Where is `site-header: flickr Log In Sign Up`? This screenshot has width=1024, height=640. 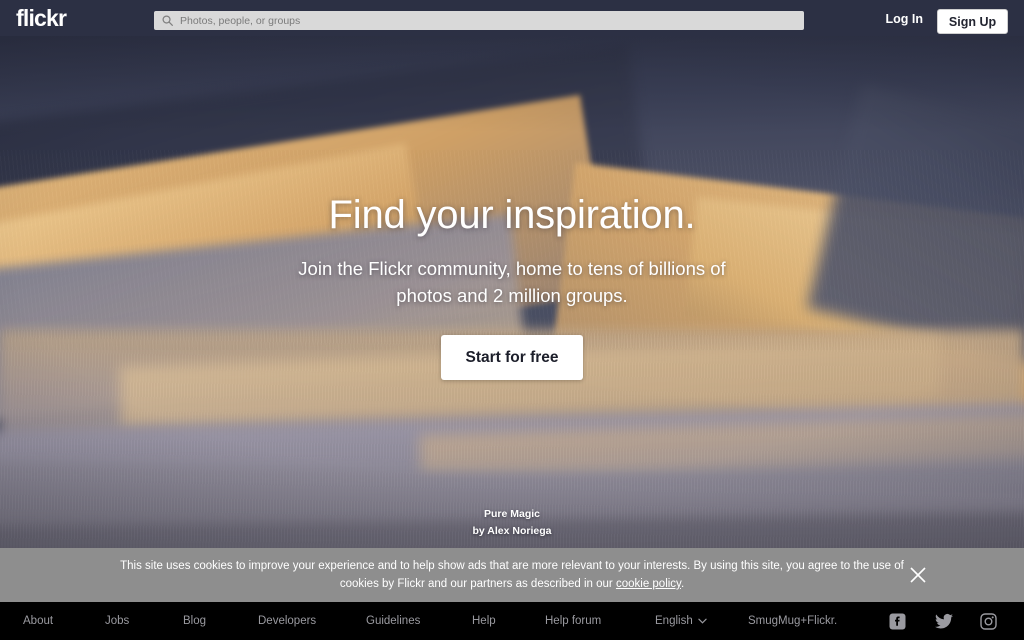
site-header: flickr Log In Sign Up is located at coordinates (512, 18).